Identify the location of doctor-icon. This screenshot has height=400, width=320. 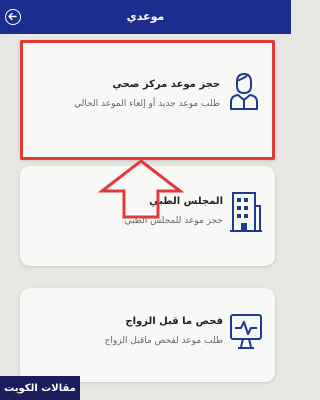
(244, 91).